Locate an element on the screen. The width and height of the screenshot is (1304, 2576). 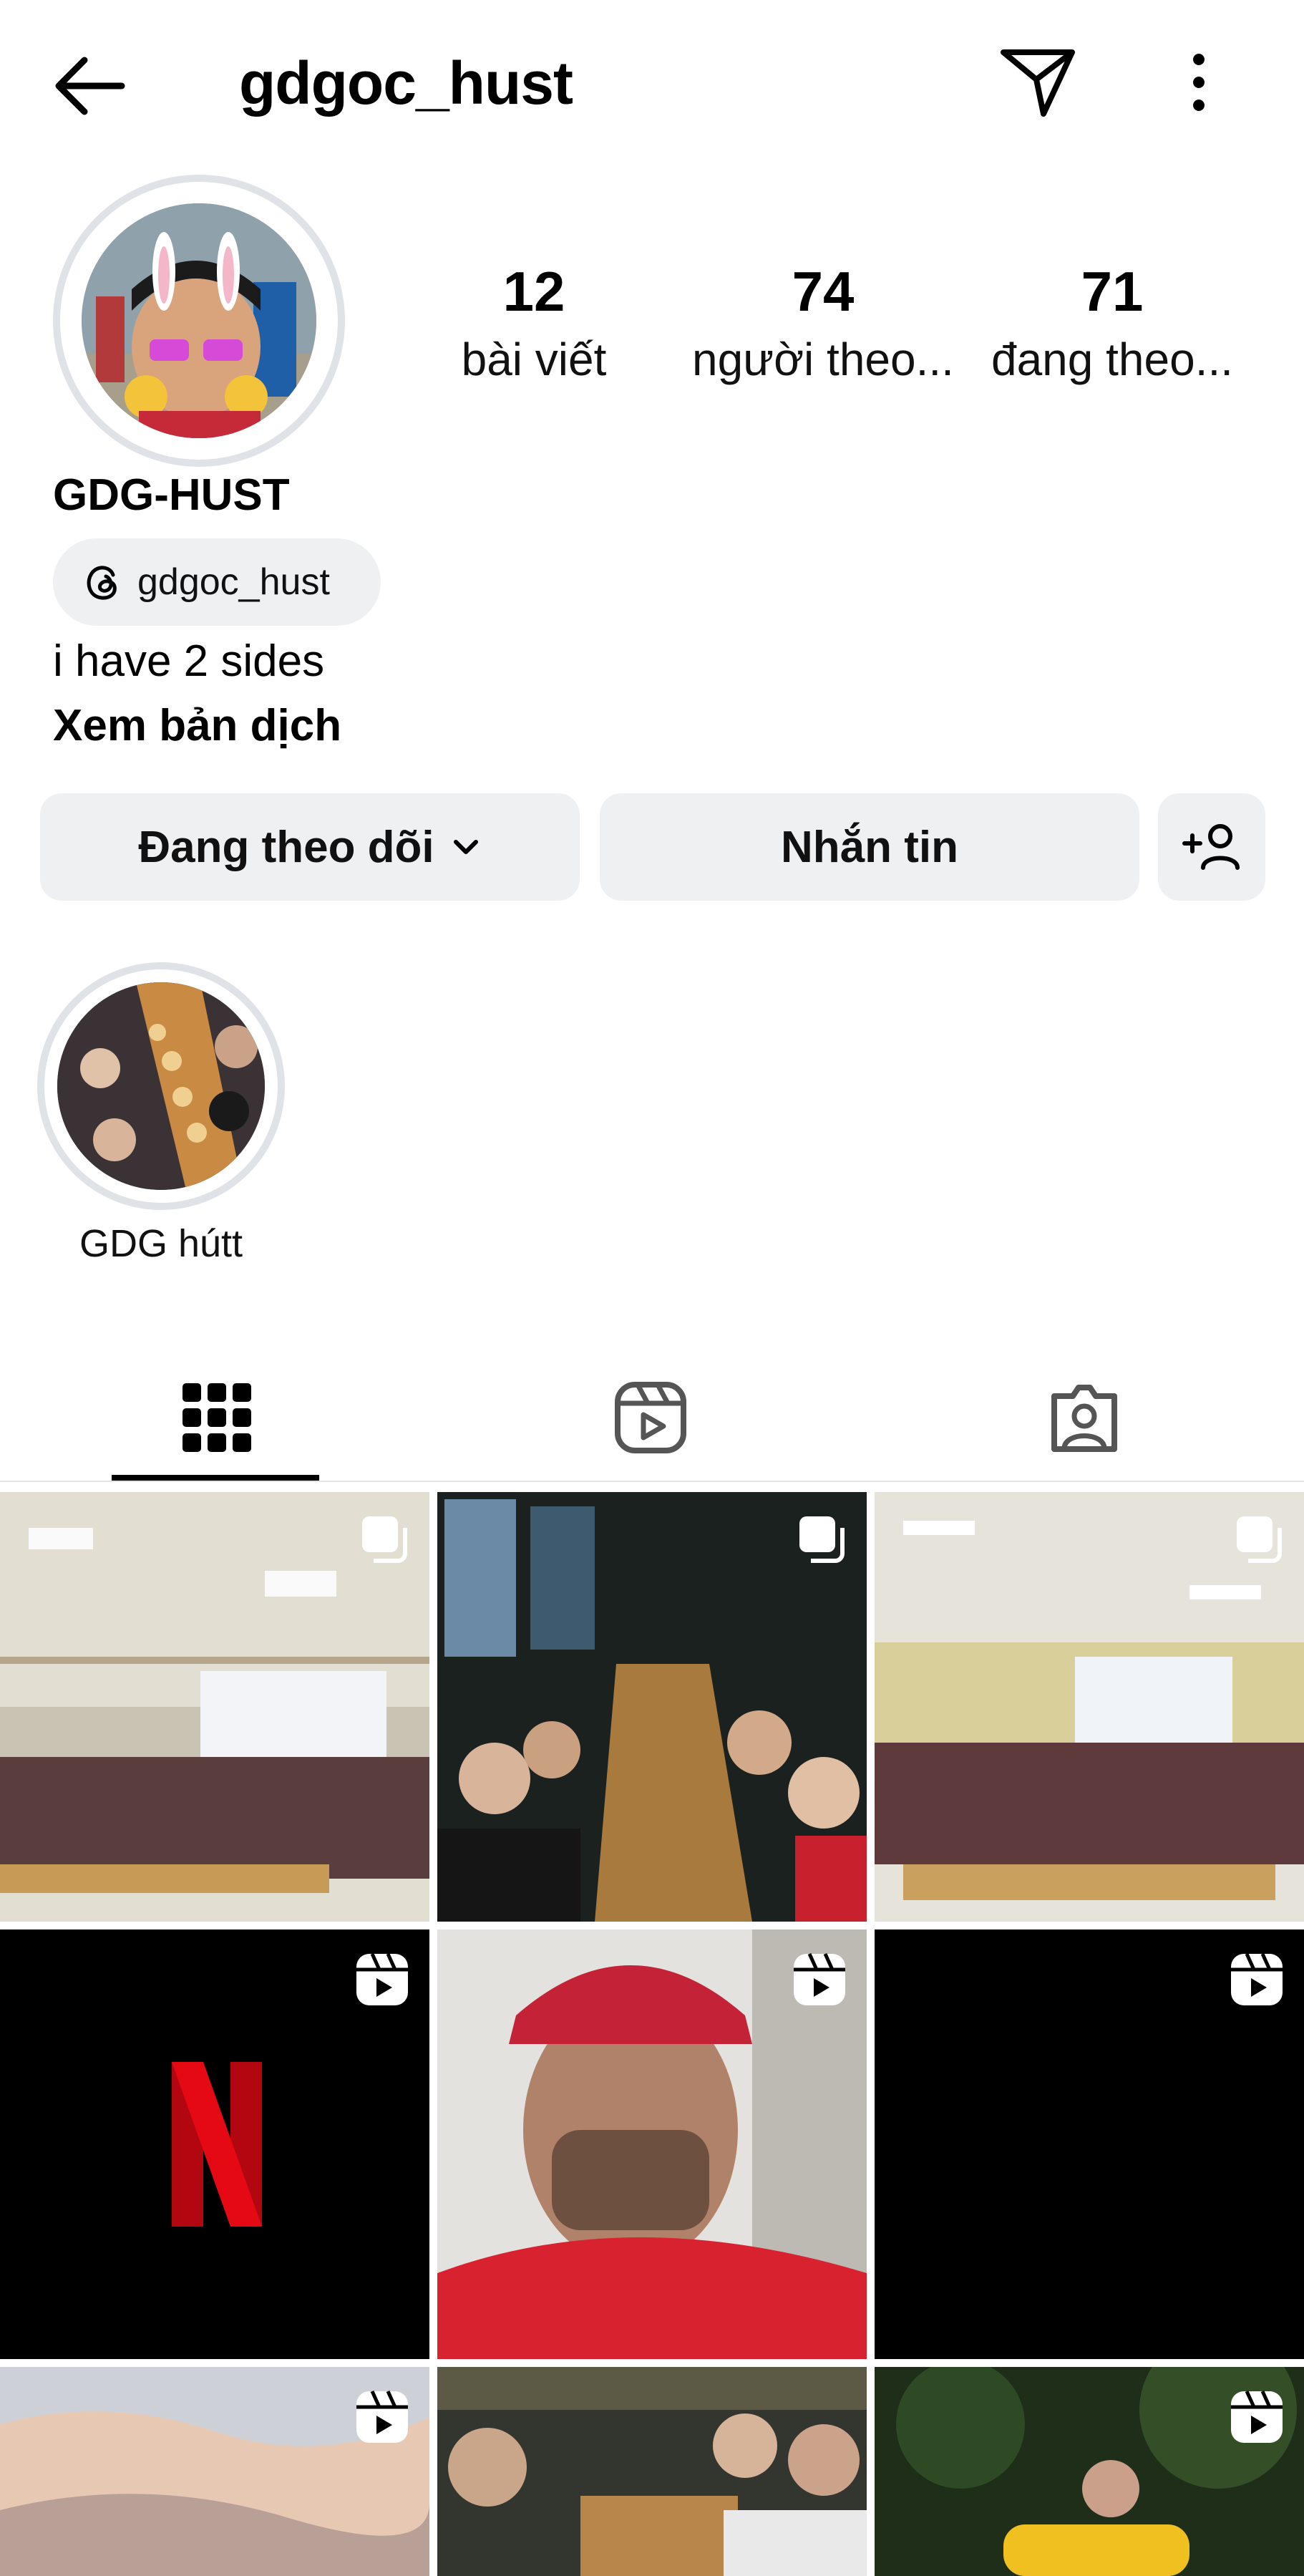
see-translation-link: Xem bản dịch is located at coordinates (197, 726).